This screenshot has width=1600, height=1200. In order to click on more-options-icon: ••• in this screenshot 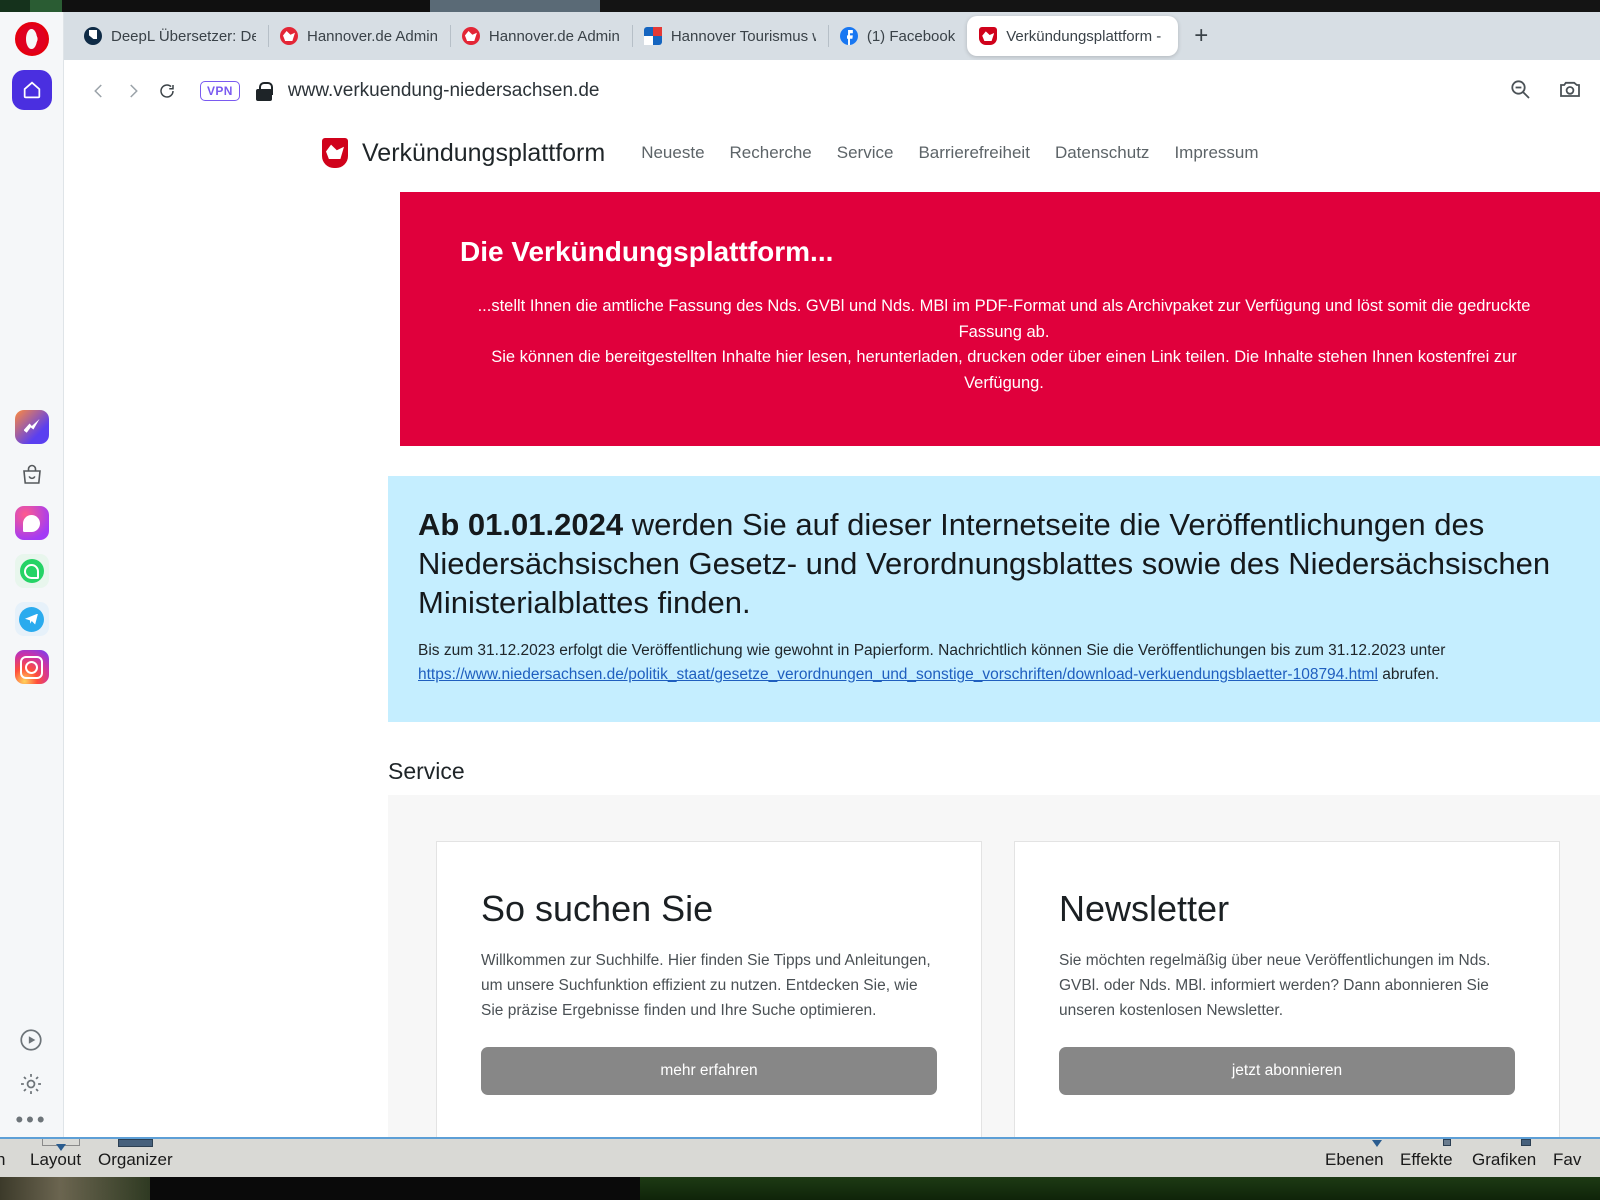, I will do `click(31, 1120)`.